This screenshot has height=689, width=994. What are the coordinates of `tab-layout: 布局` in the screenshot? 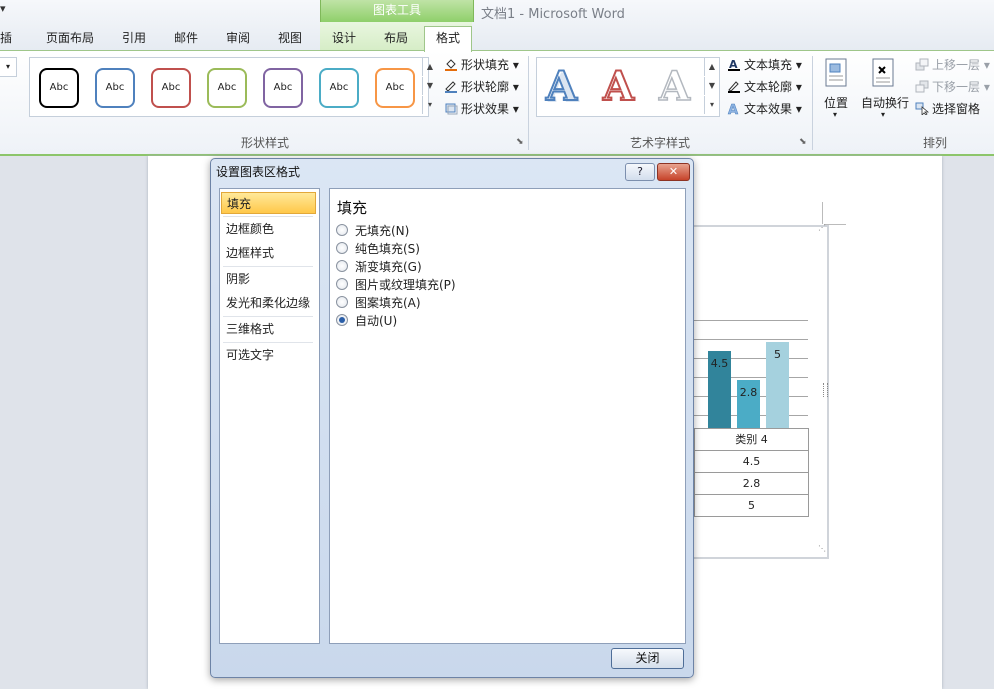 It's located at (396, 39).